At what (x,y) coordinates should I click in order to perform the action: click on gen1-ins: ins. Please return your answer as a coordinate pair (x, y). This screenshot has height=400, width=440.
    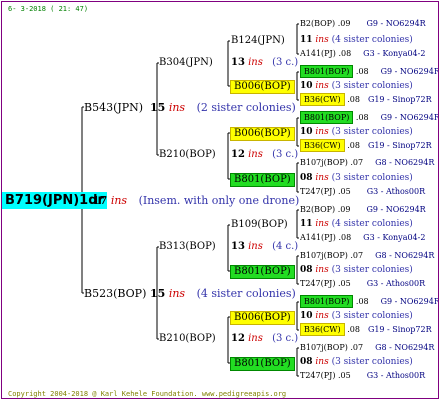
    Looking at the image, I should click on (177, 107).